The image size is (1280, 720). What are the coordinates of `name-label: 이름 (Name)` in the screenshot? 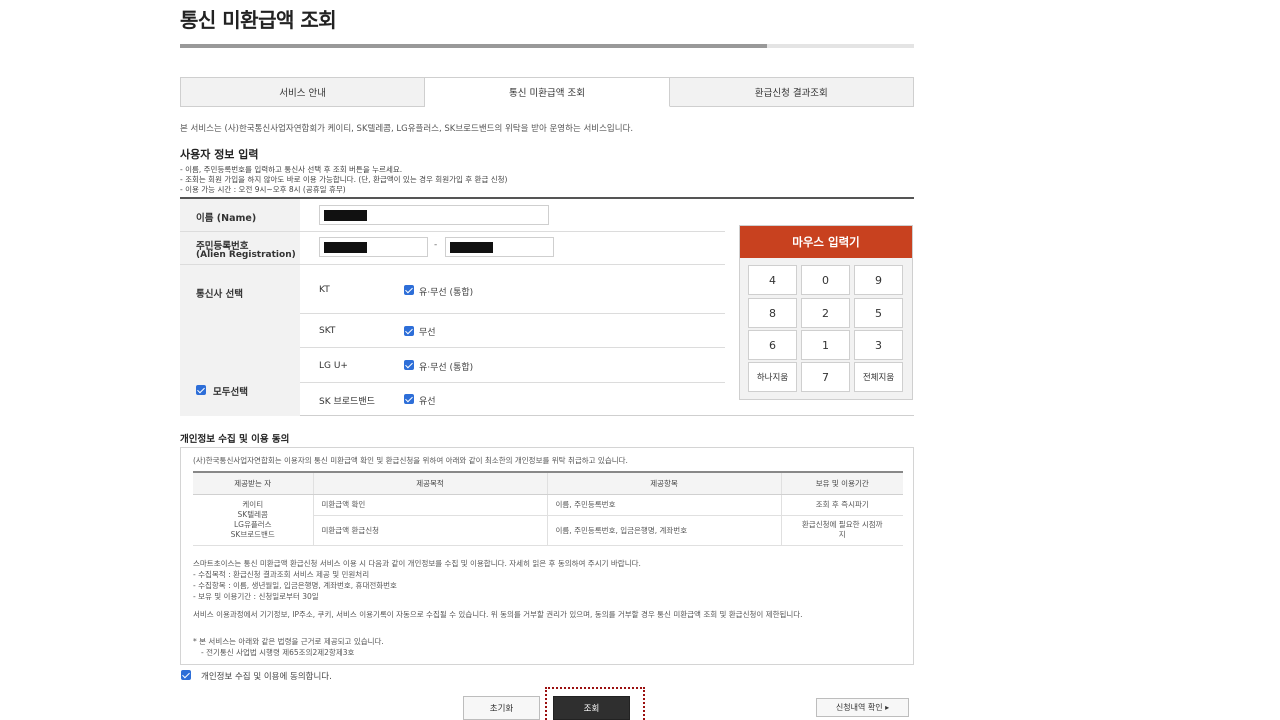 It's located at (226, 218).